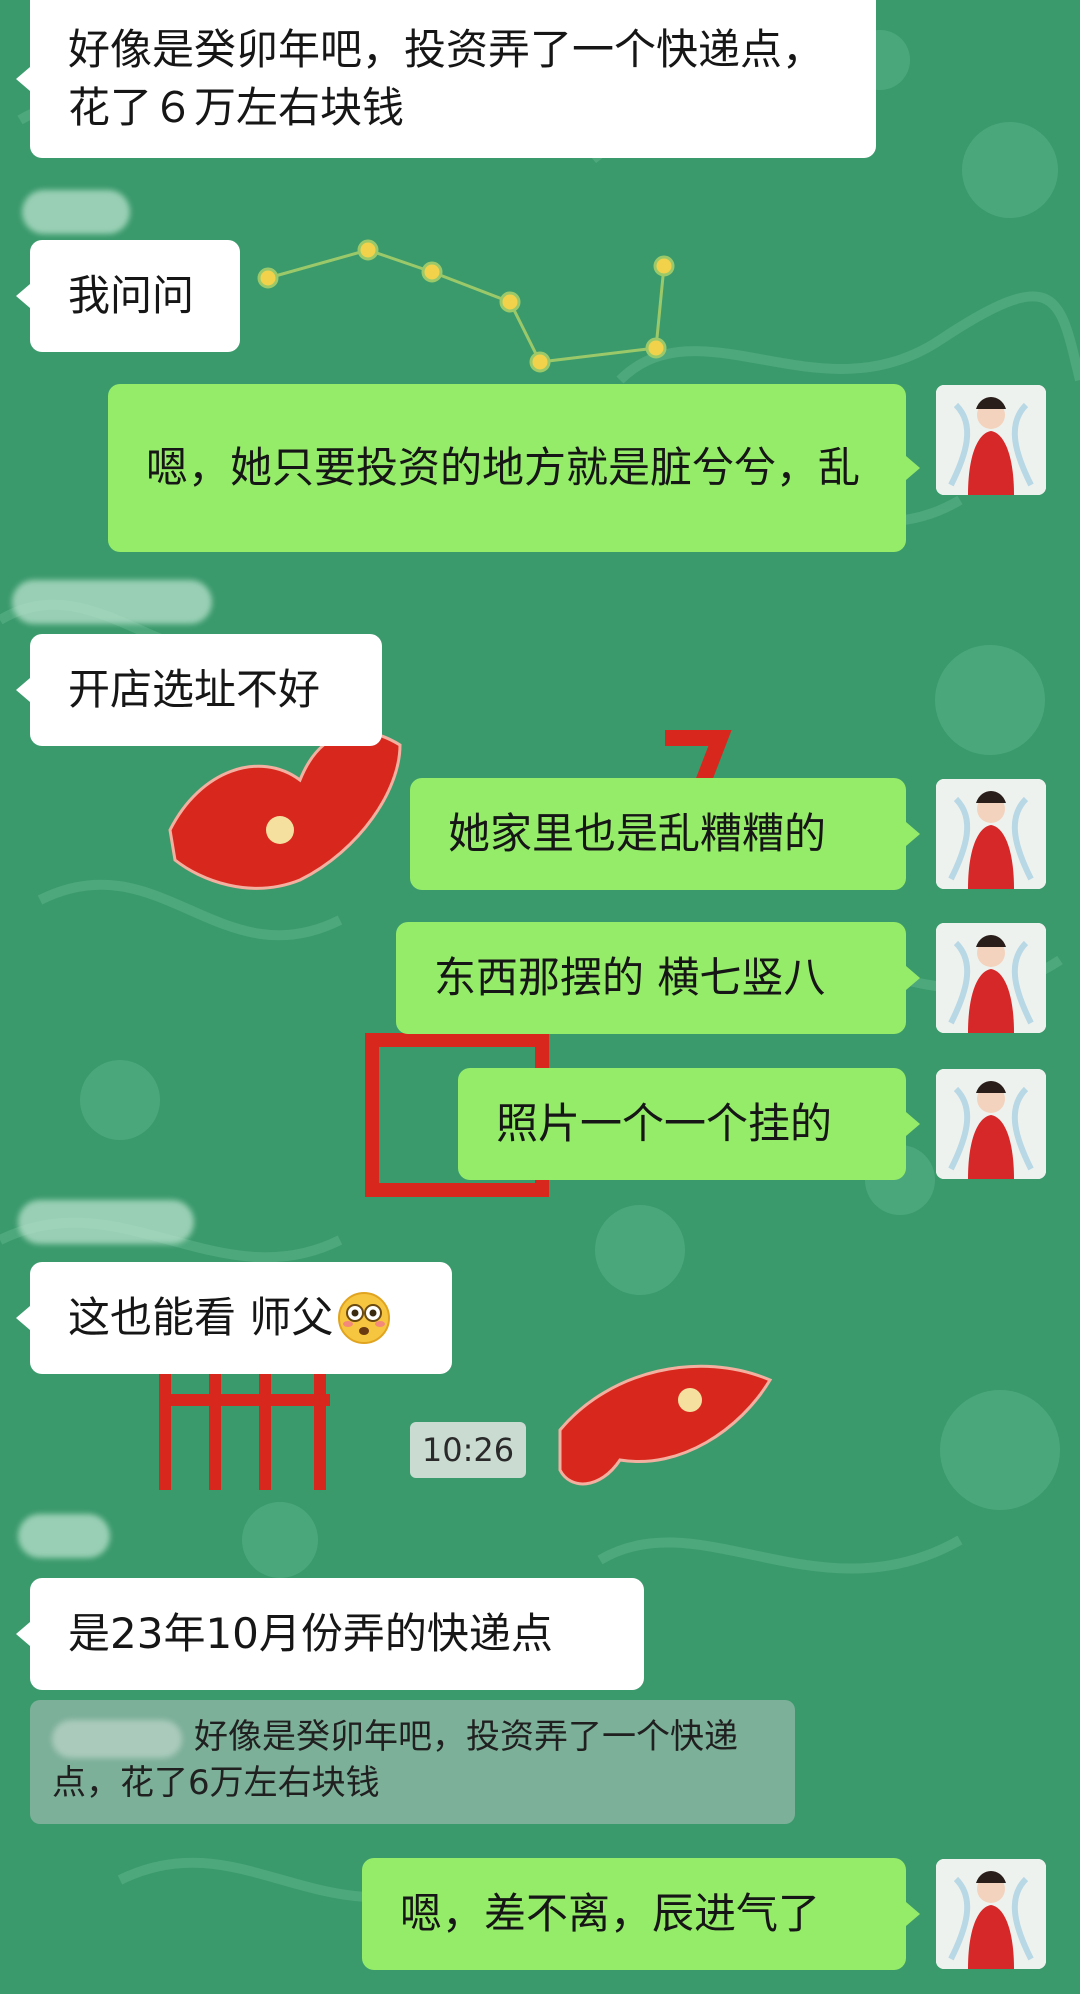 The width and height of the screenshot is (1080, 1994). Describe the element at coordinates (503, 467) in the screenshot. I see `message-text: 嗯，她只要投资的地方就是脏兮兮，乱` at that location.